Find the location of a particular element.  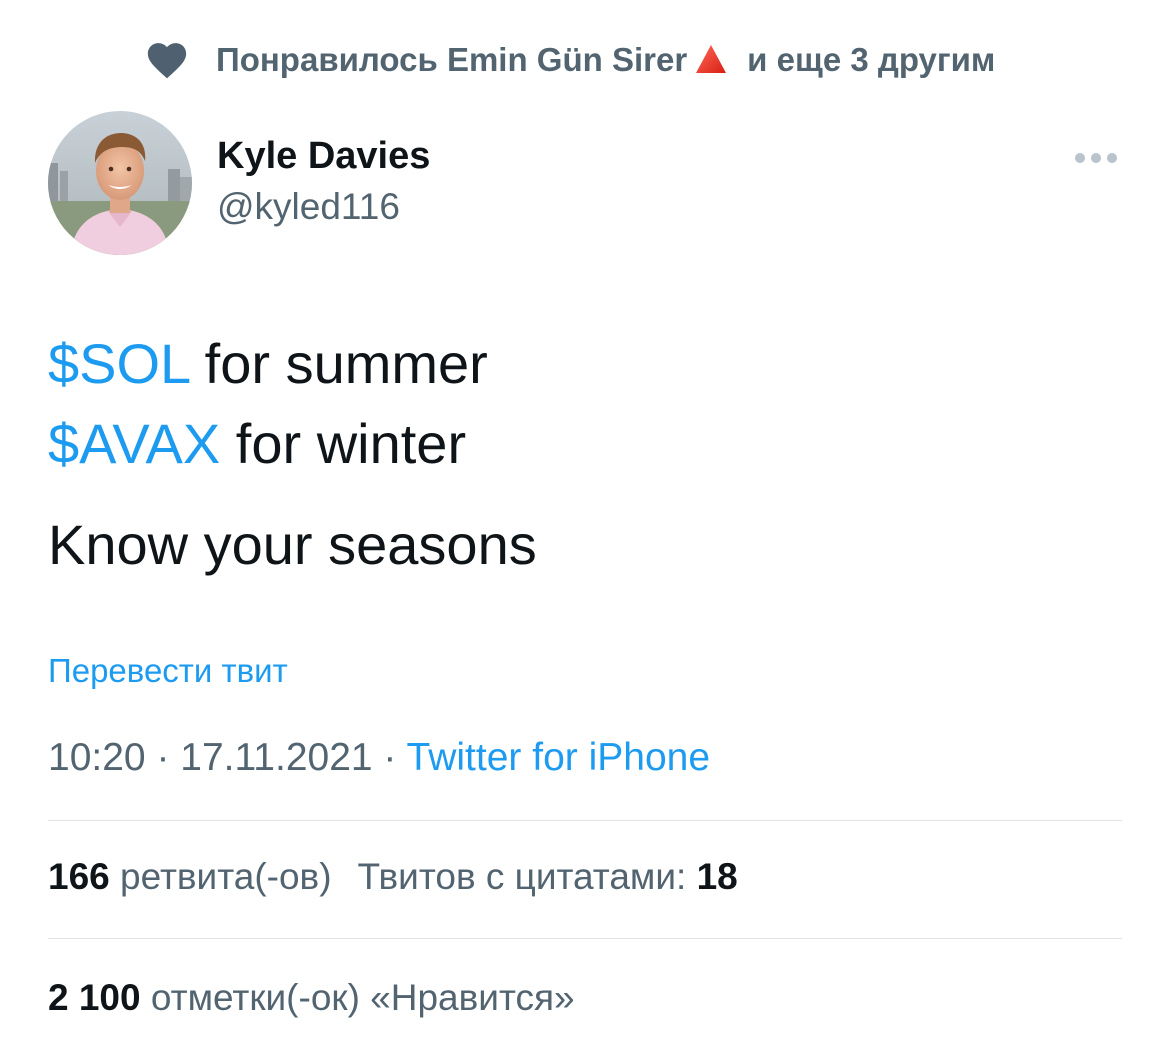

red-triangle-icon is located at coordinates (711, 59).